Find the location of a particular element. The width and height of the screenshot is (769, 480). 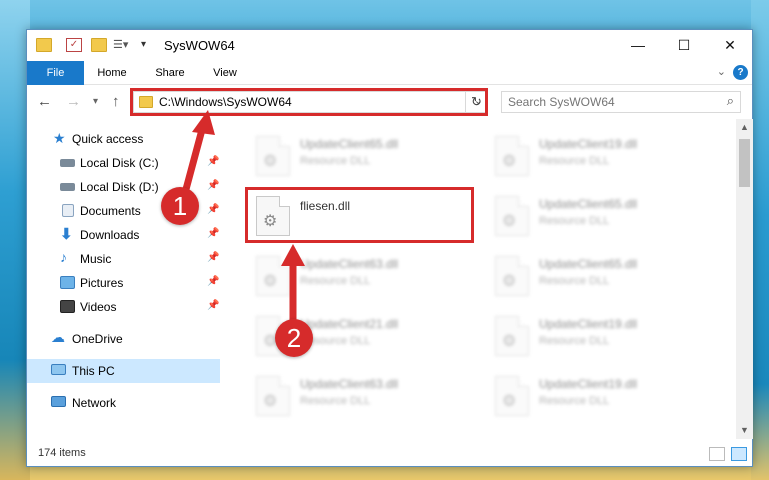

step-2-badge: 2 is located at coordinates (294, 338).